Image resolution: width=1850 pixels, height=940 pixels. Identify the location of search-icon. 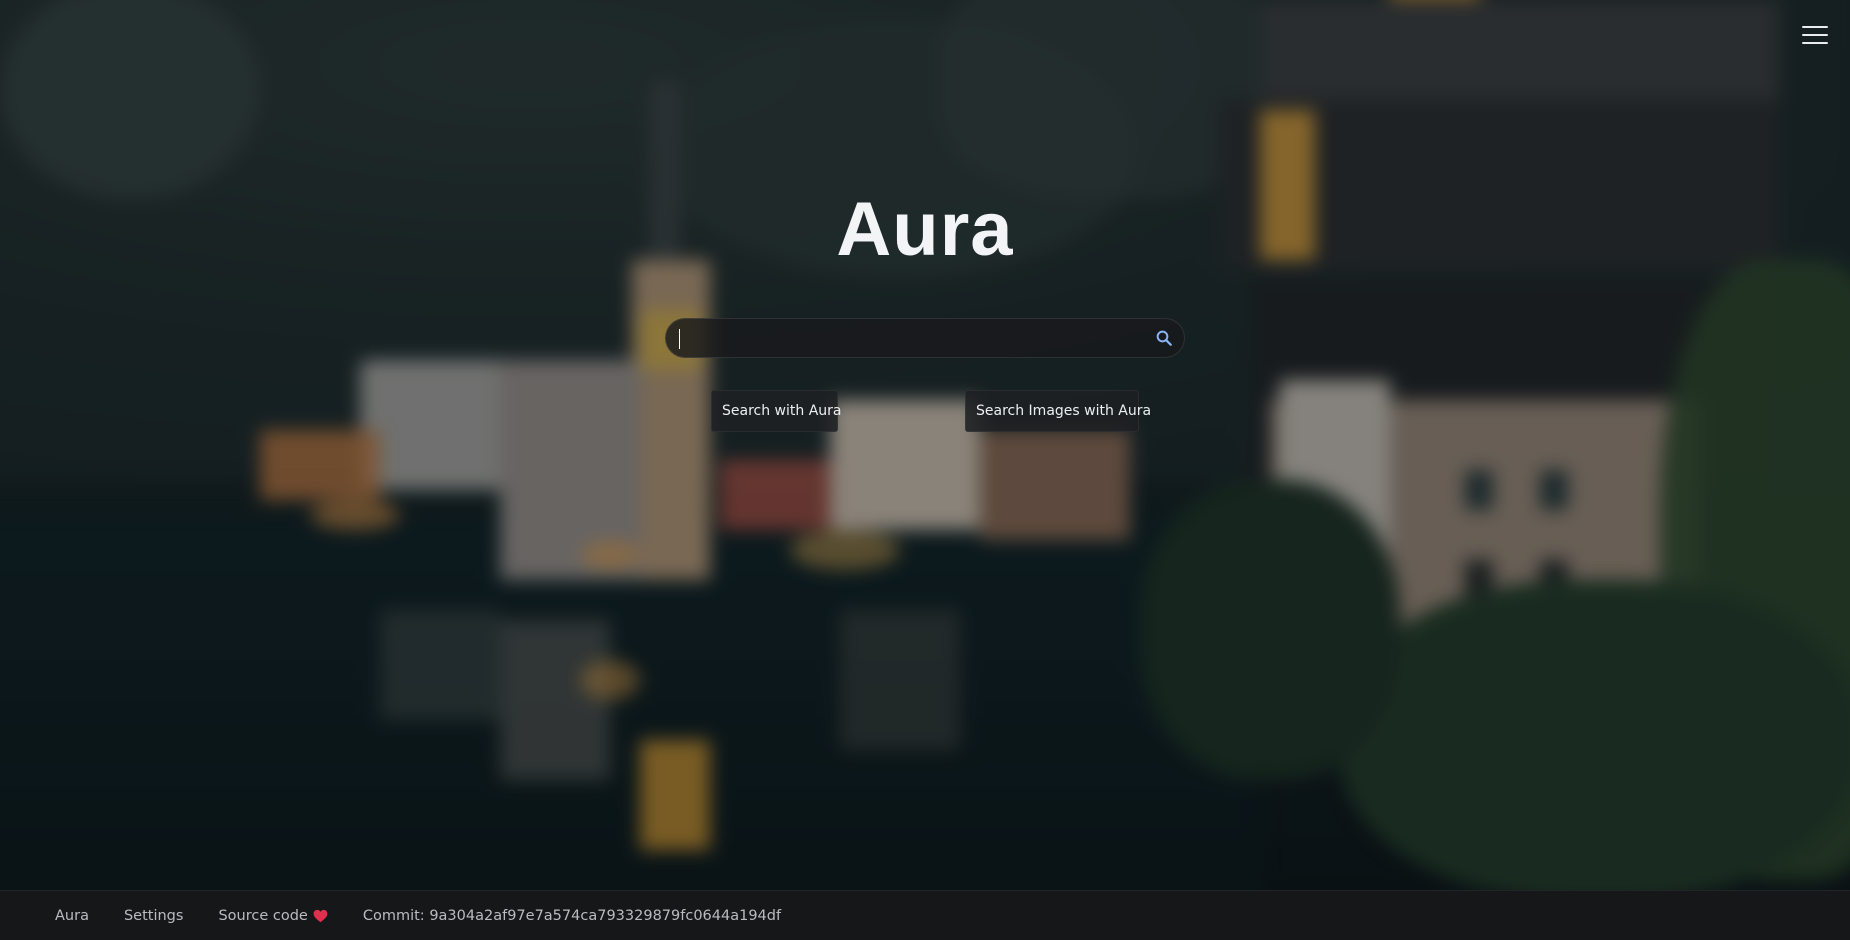
(1164, 338).